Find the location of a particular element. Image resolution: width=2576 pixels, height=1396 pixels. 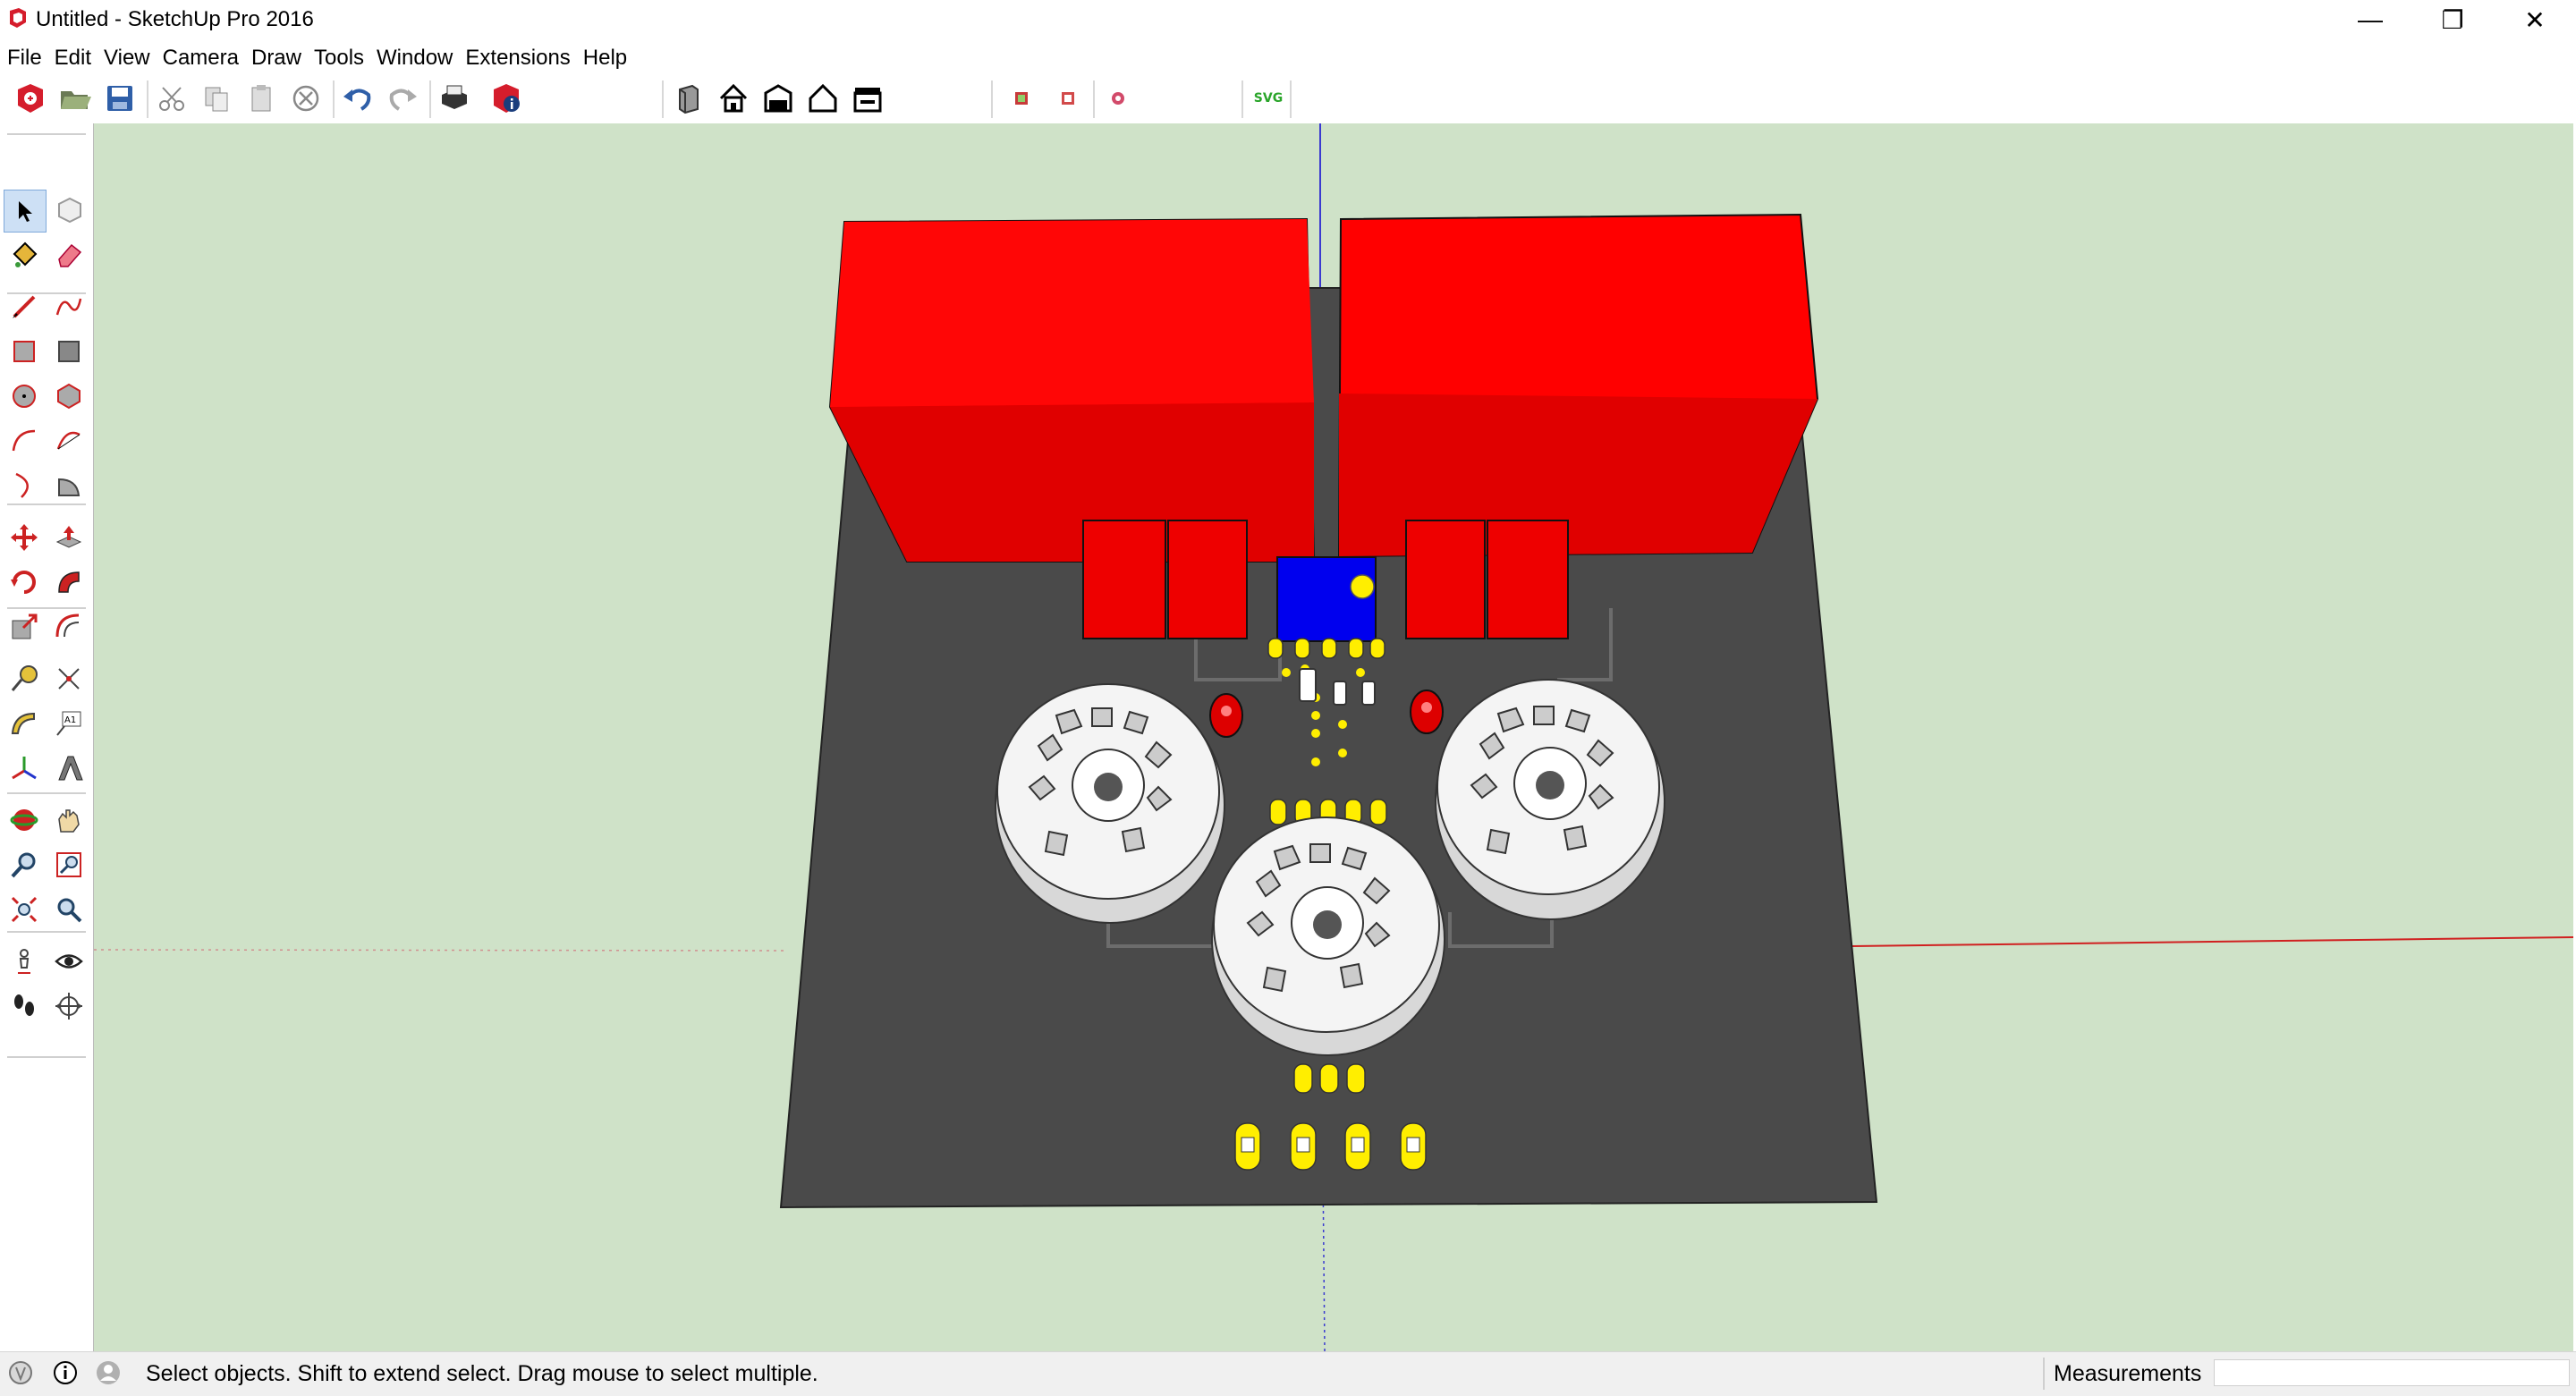

front-view-icon is located at coordinates (778, 99).